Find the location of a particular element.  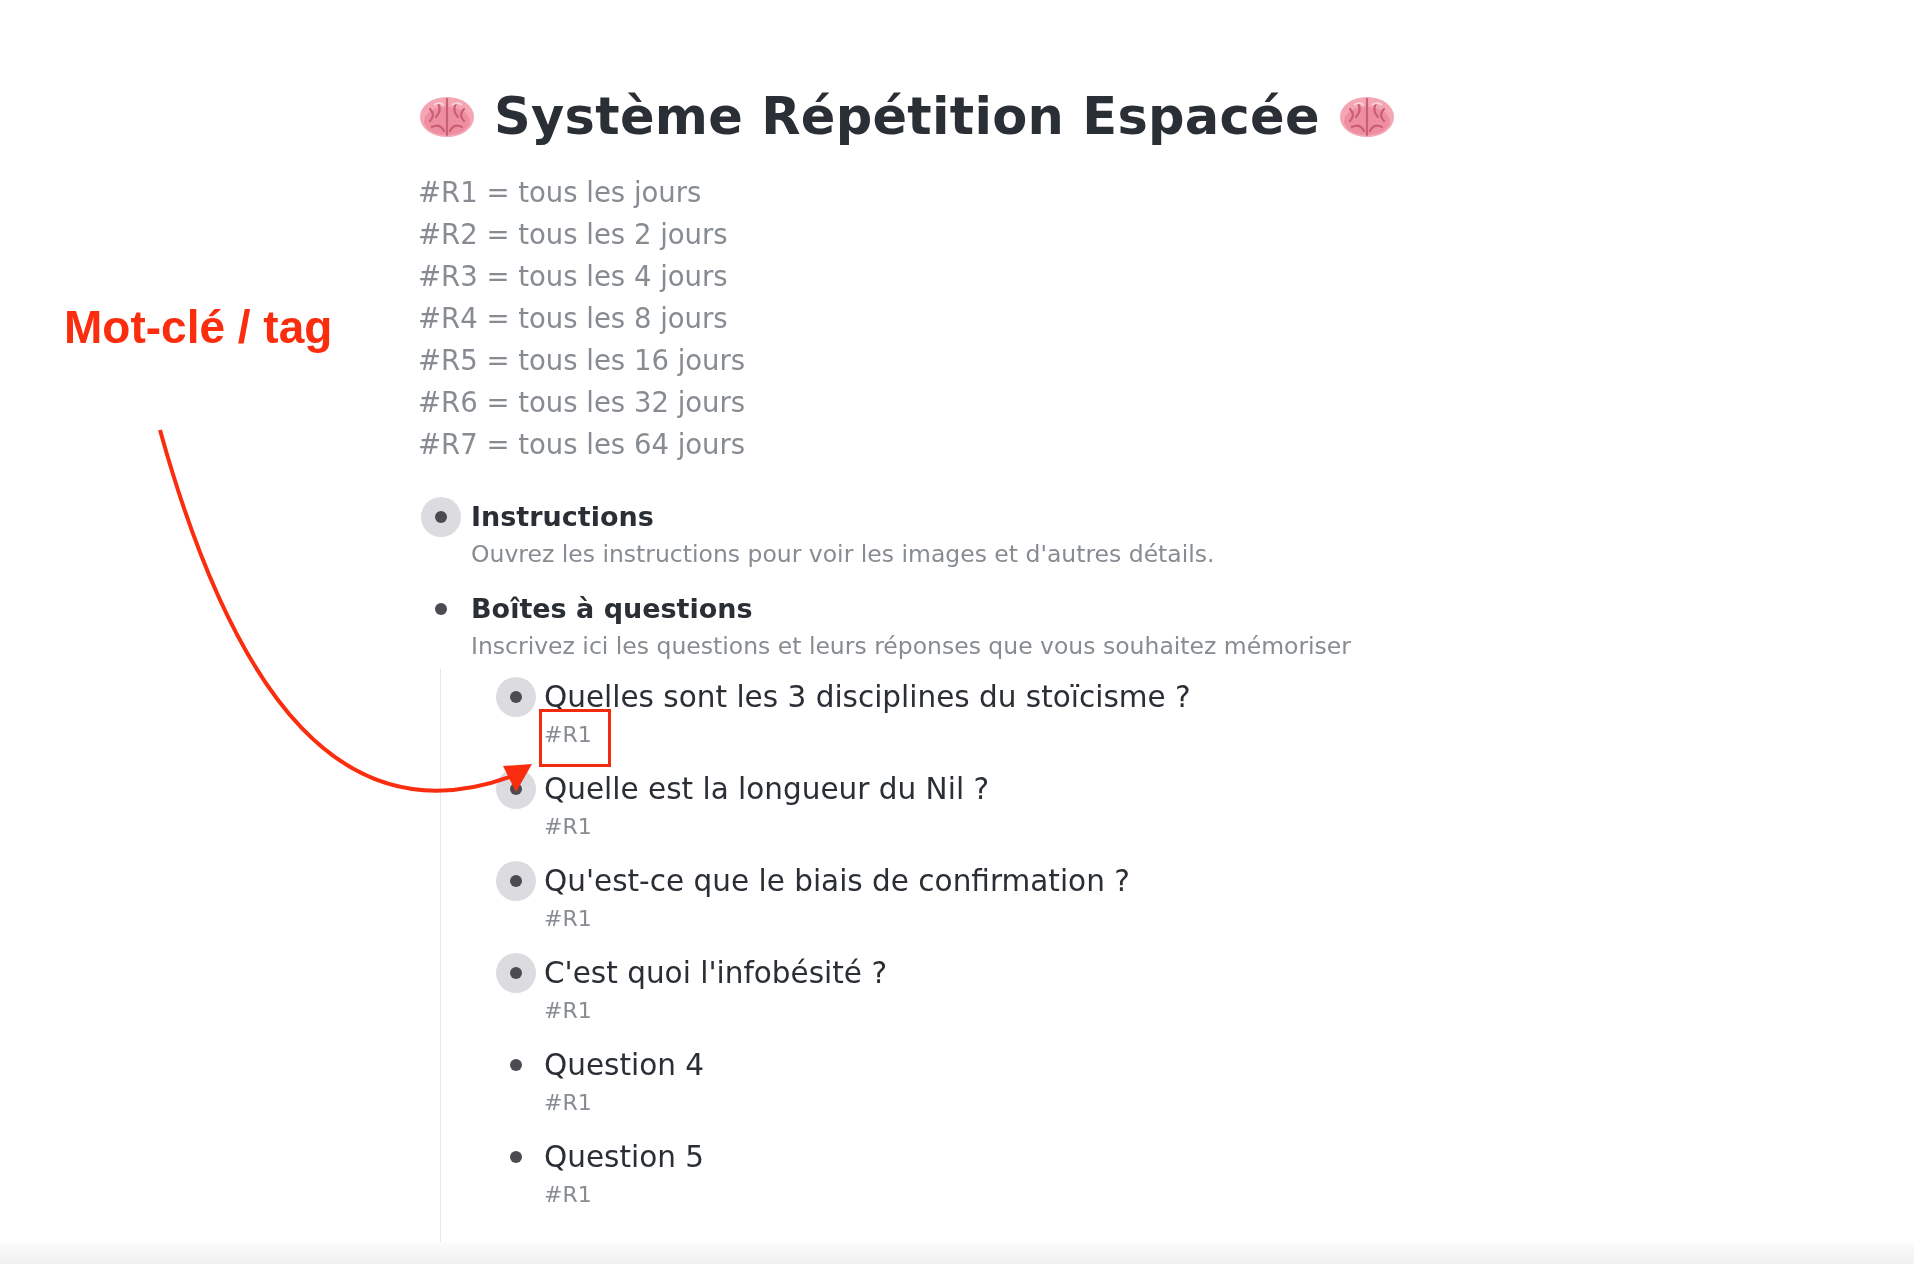

question-text: Quelle est la longueur du Nil ? is located at coordinates (767, 789).